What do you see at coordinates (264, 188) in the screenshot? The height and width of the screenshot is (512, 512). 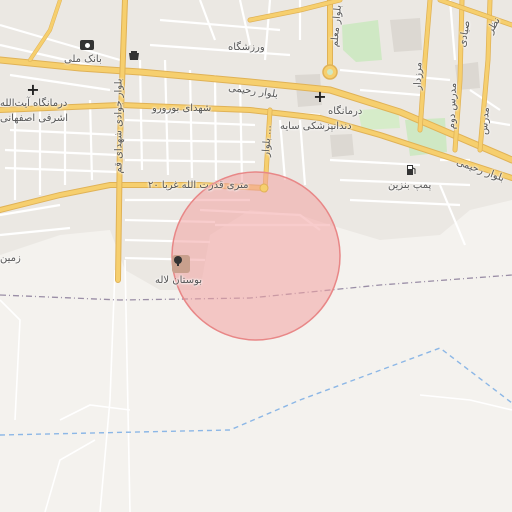 I see `location-marker` at bounding box center [264, 188].